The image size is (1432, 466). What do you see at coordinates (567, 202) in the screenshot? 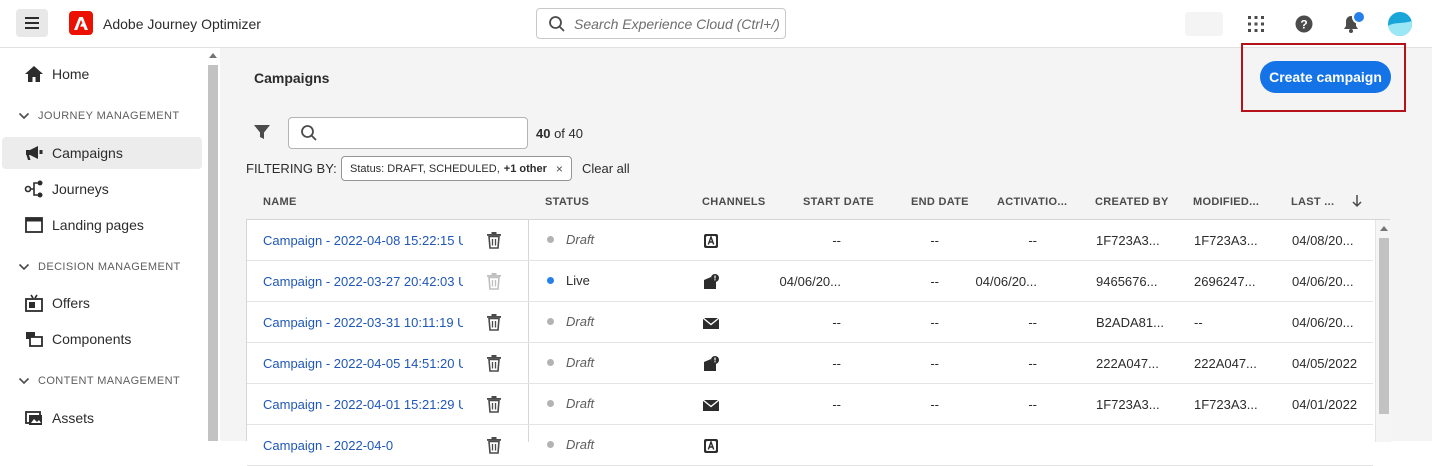
I see `column-header-status: STATUS` at bounding box center [567, 202].